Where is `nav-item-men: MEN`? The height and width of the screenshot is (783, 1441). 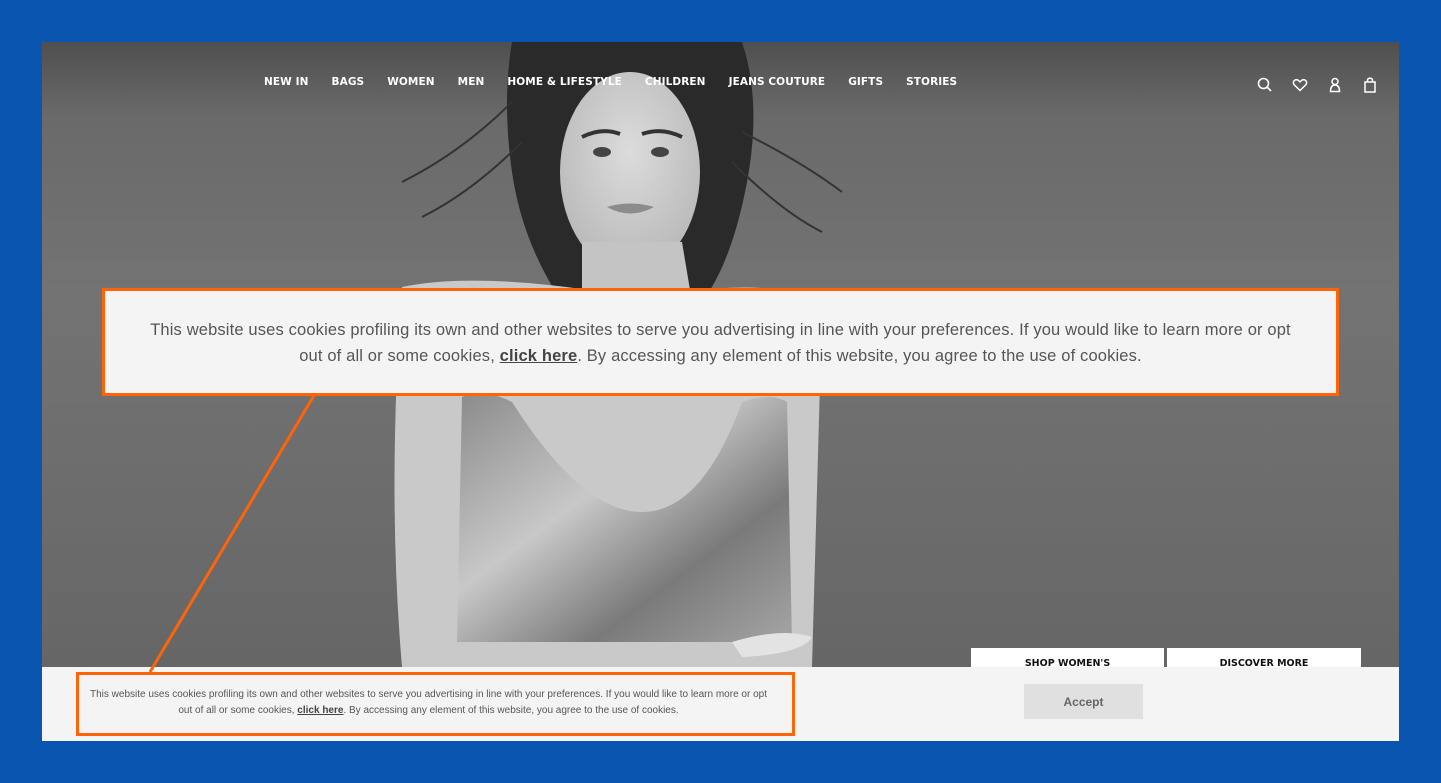 nav-item-men: MEN is located at coordinates (471, 82).